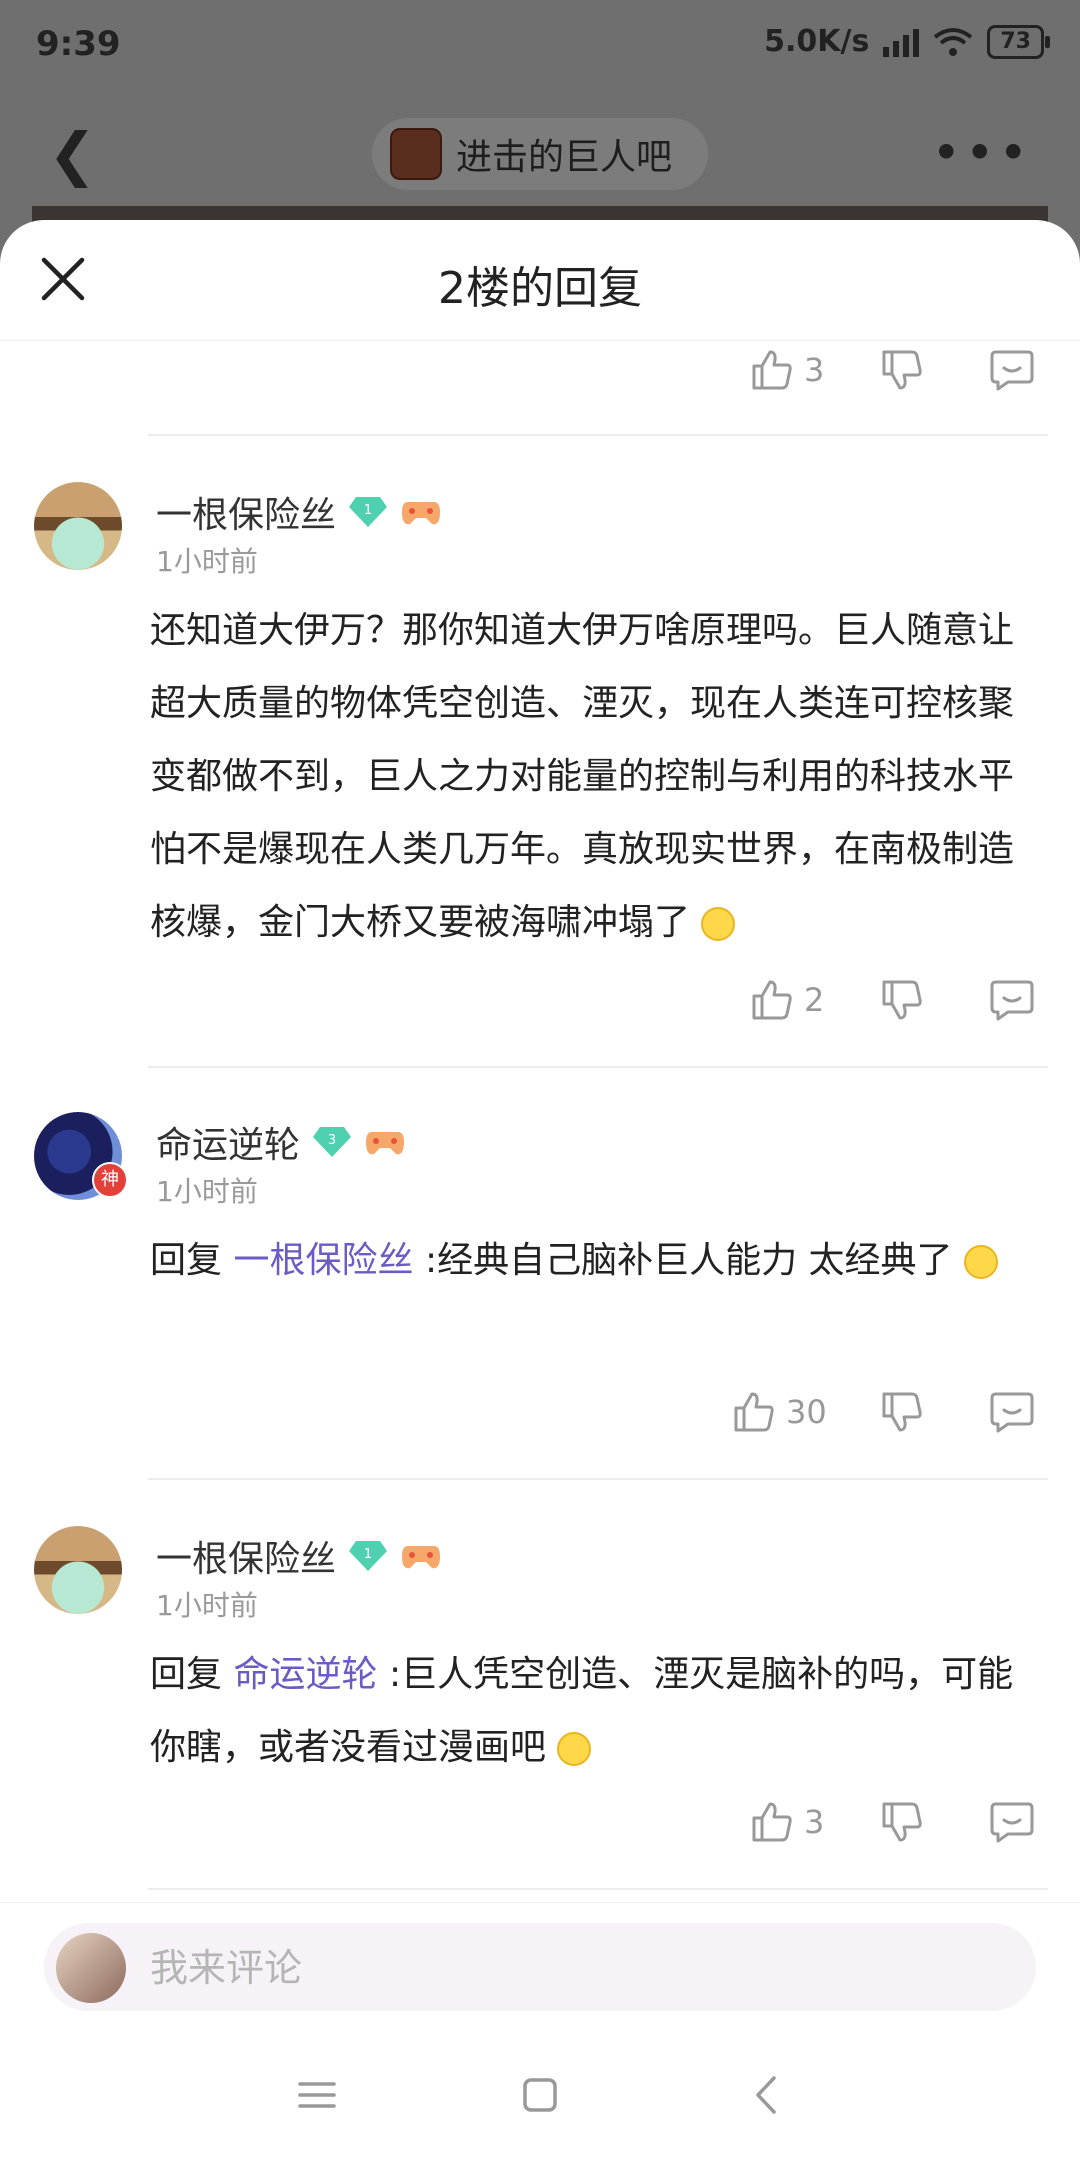 This screenshot has width=1080, height=2158. I want to click on comment-text: 回复 一根保险丝 :经典自己脑补巨人能力 太经典了, so click(595, 1260).